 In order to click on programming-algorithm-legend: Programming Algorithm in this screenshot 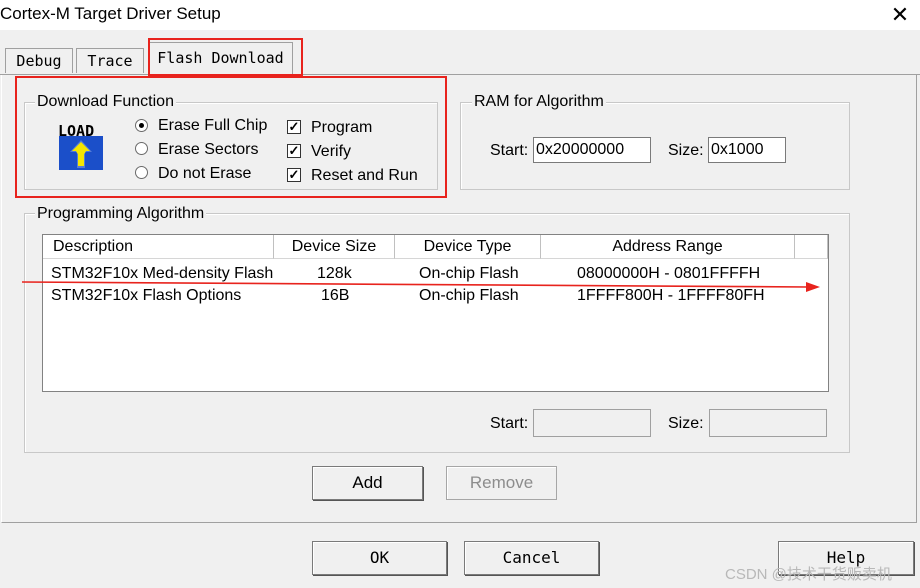, I will do `click(121, 214)`.